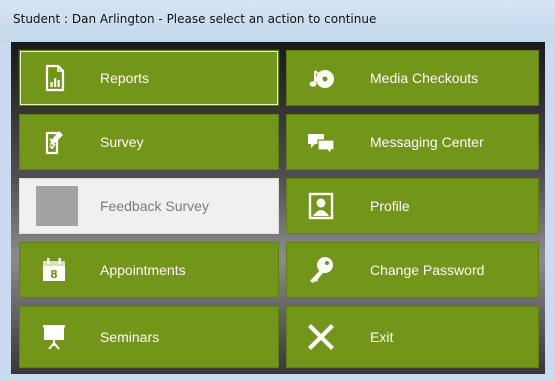  I want to click on svg-text: 8, so click(54, 274).